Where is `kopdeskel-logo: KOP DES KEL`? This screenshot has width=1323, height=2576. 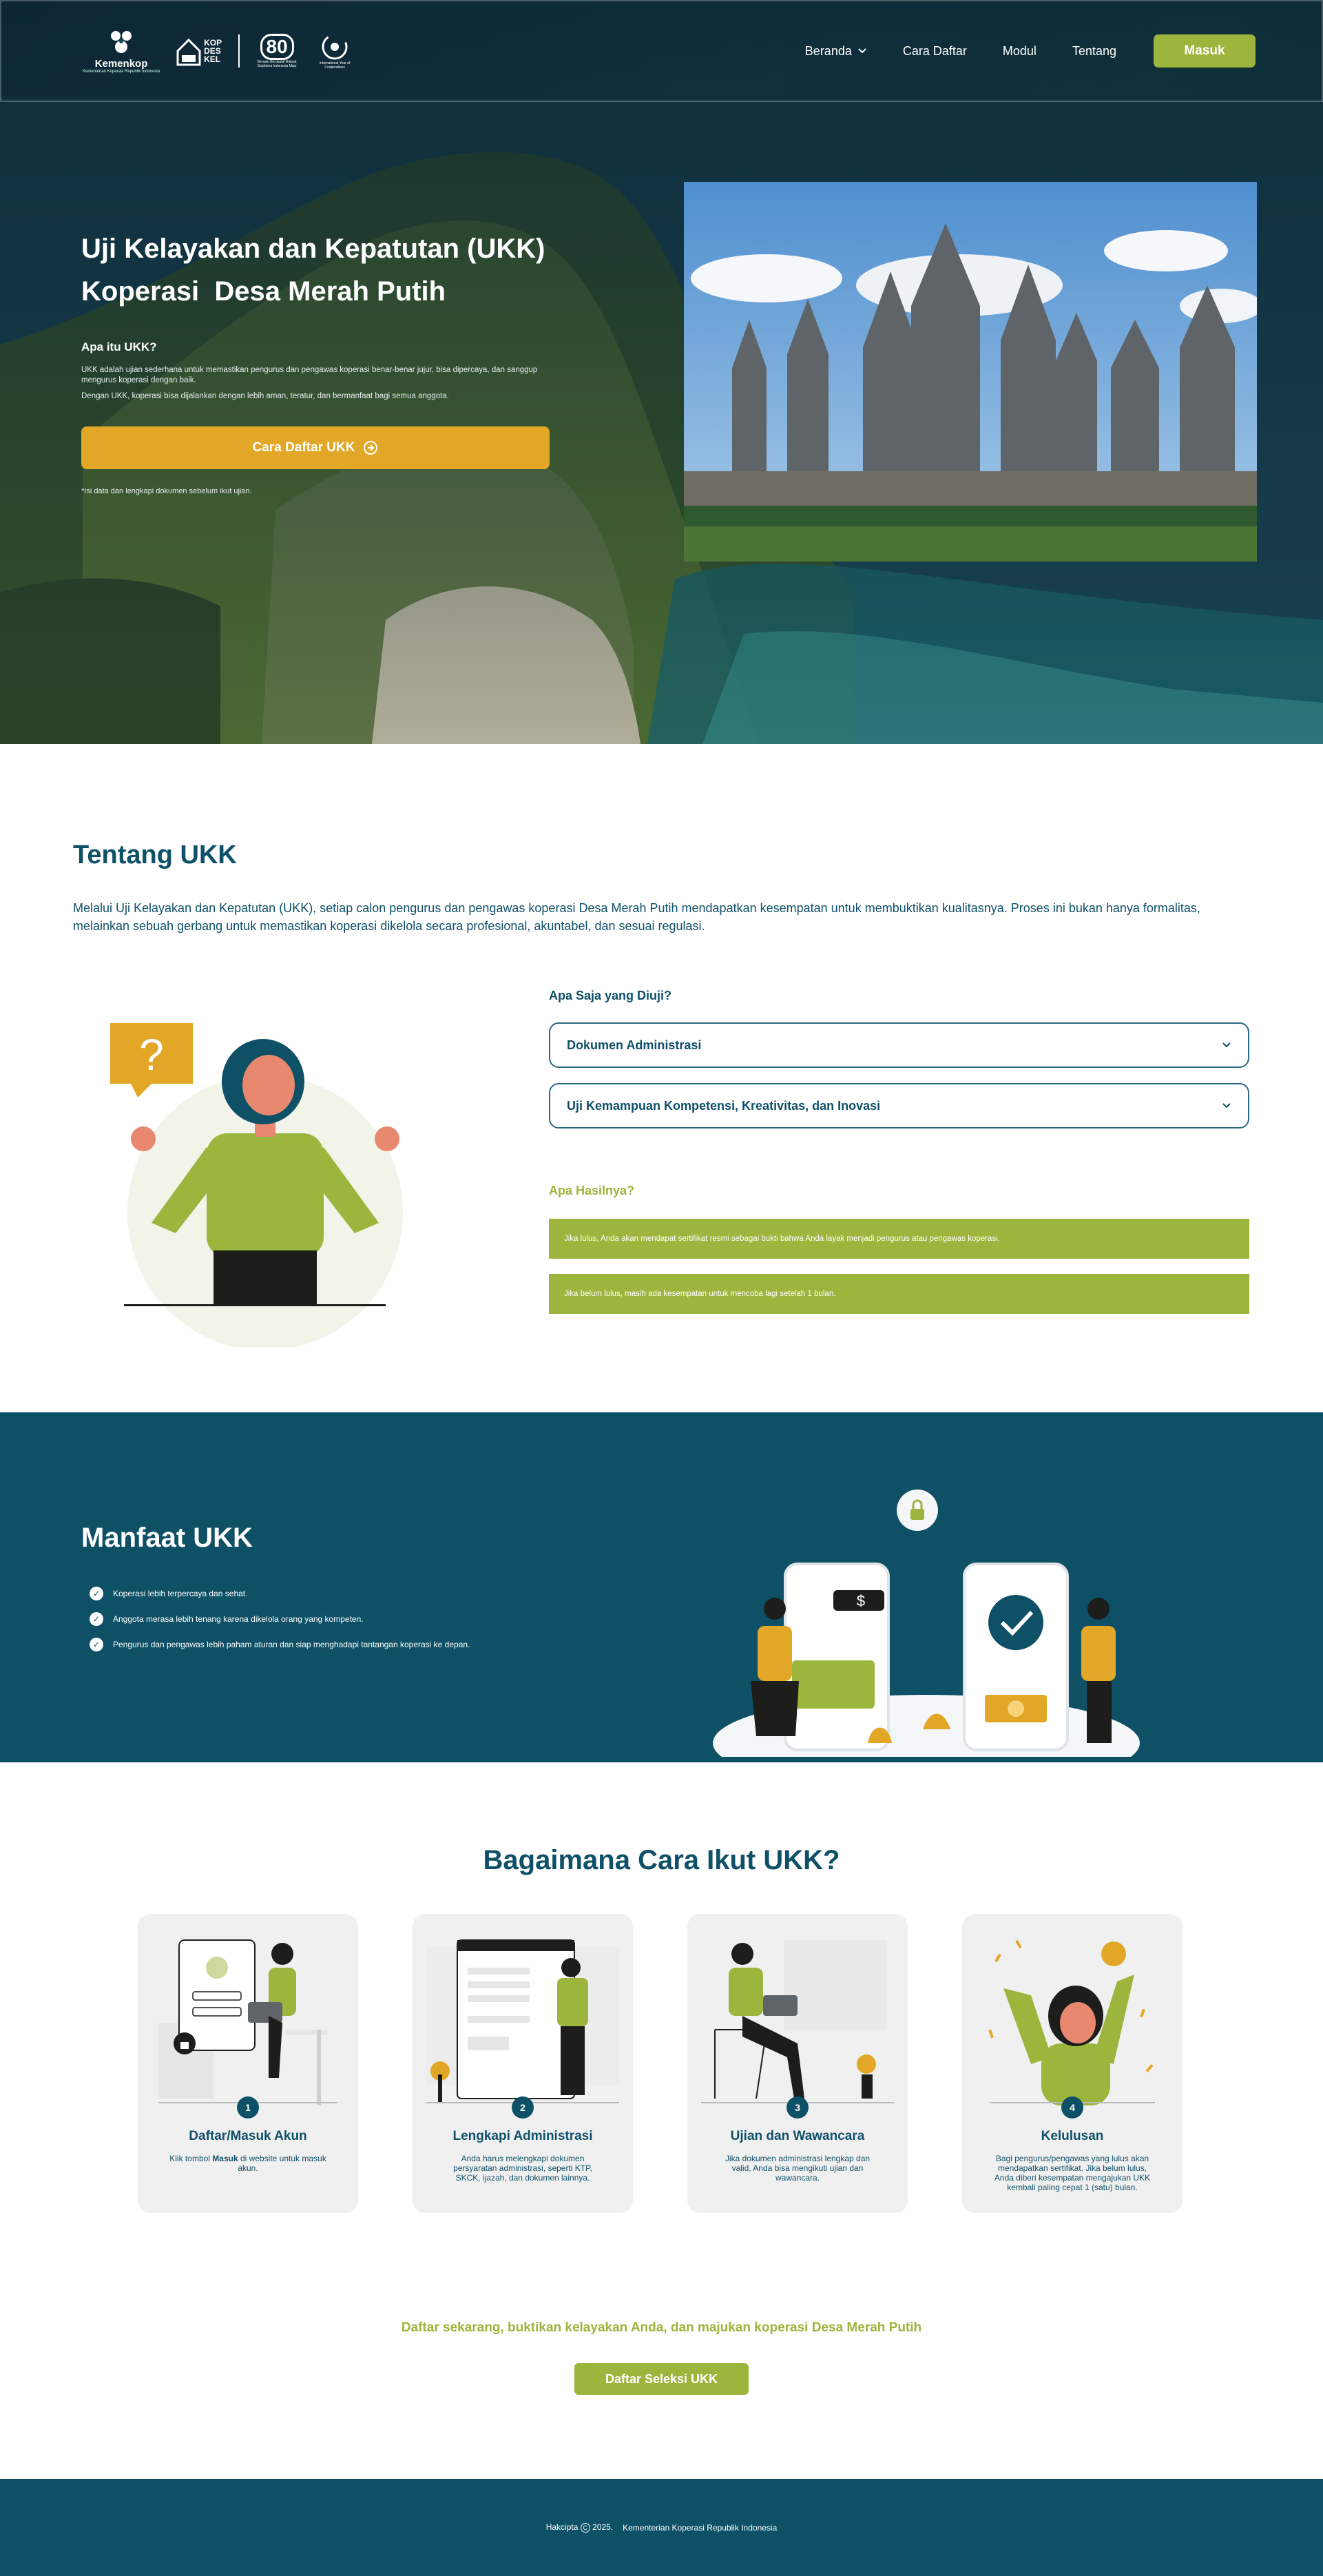
kopdeskel-logo: KOP DES KEL is located at coordinates (199, 51).